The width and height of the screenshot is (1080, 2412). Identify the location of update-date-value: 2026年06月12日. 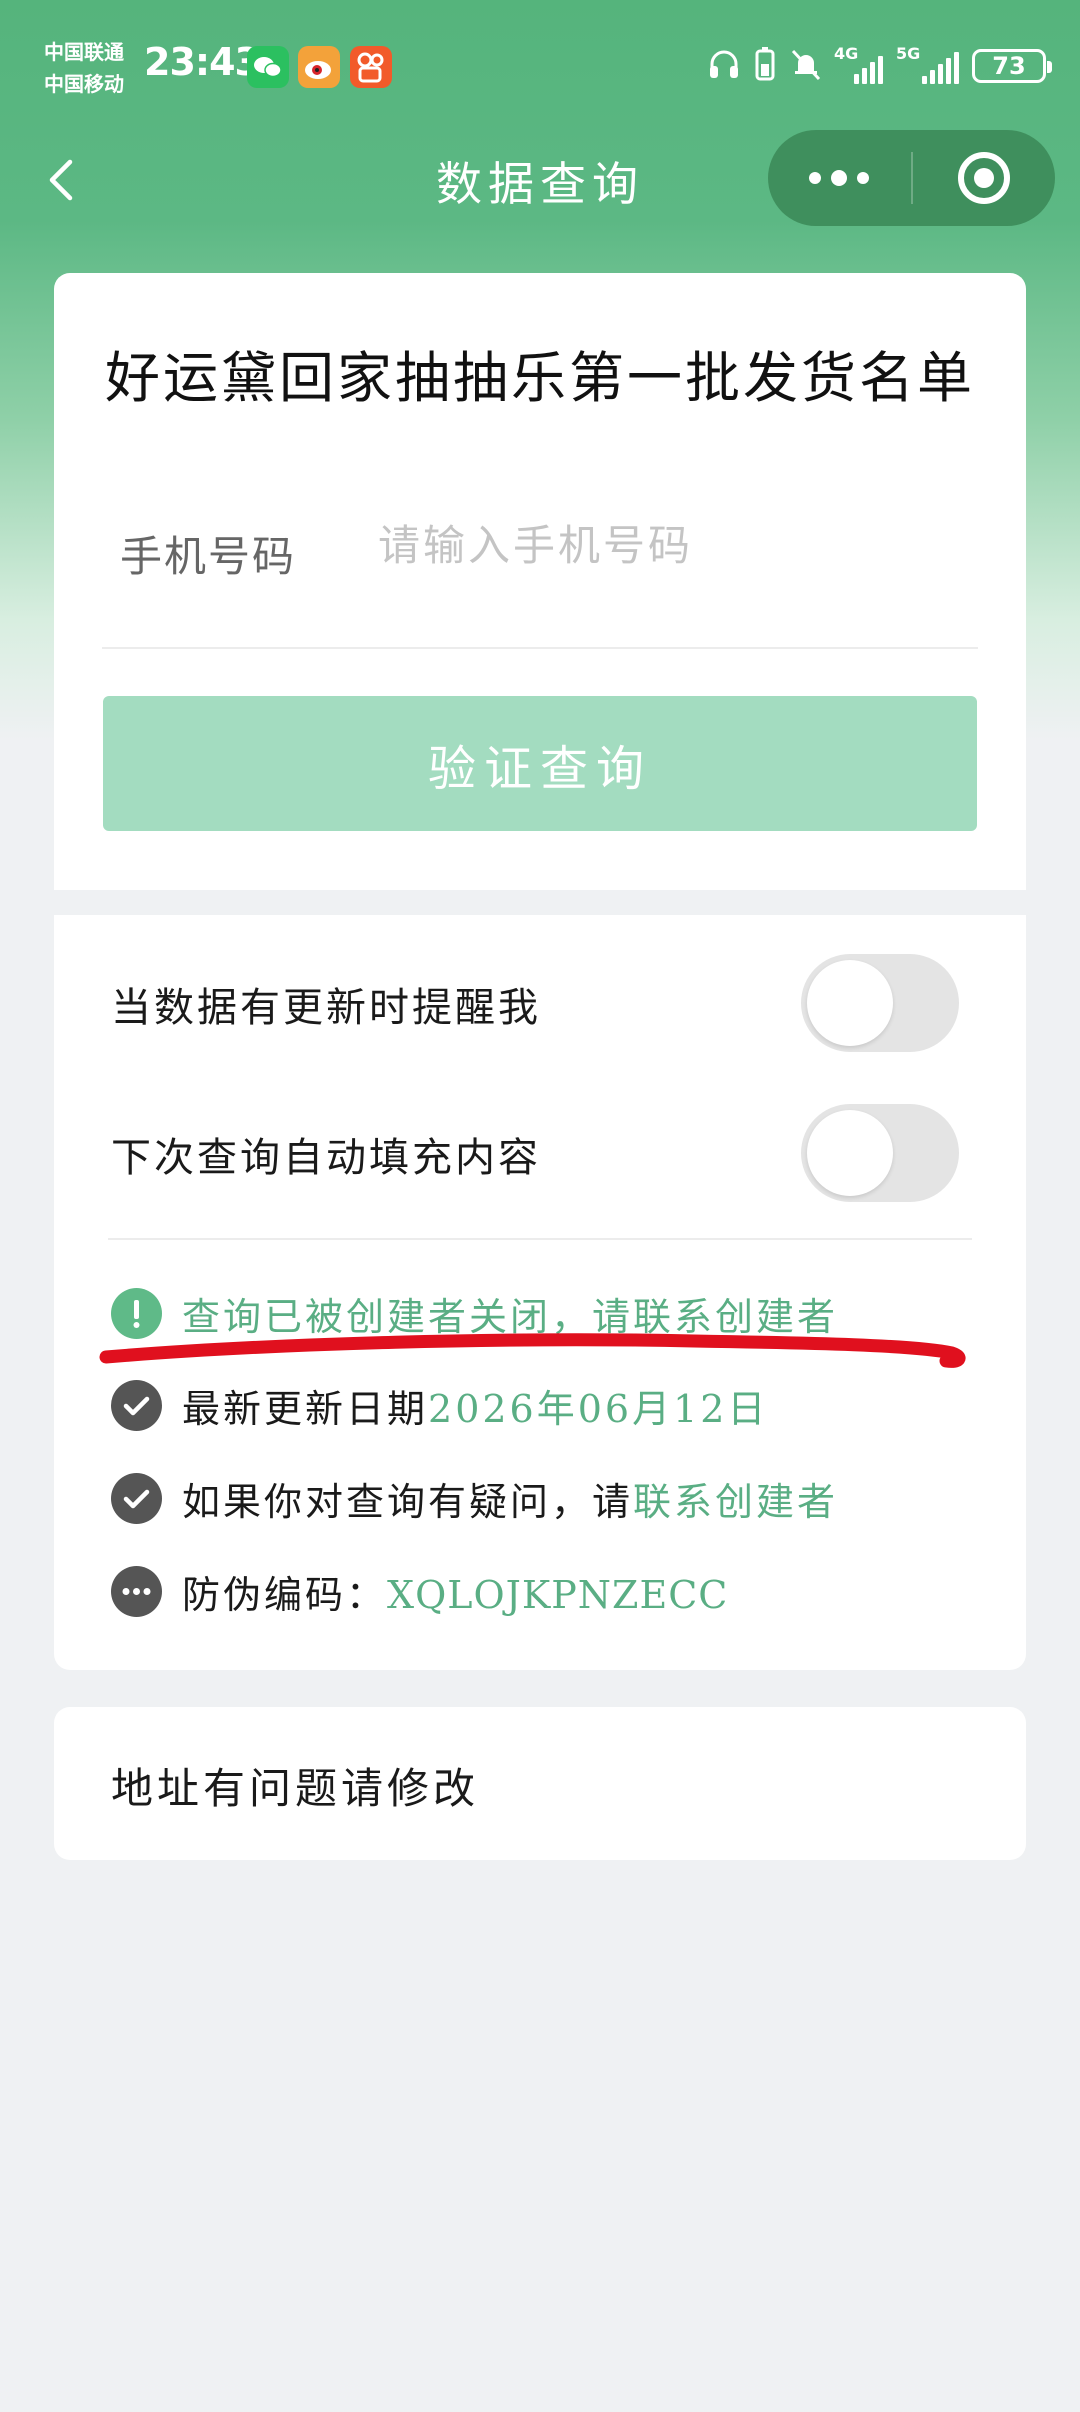
(598, 1408).